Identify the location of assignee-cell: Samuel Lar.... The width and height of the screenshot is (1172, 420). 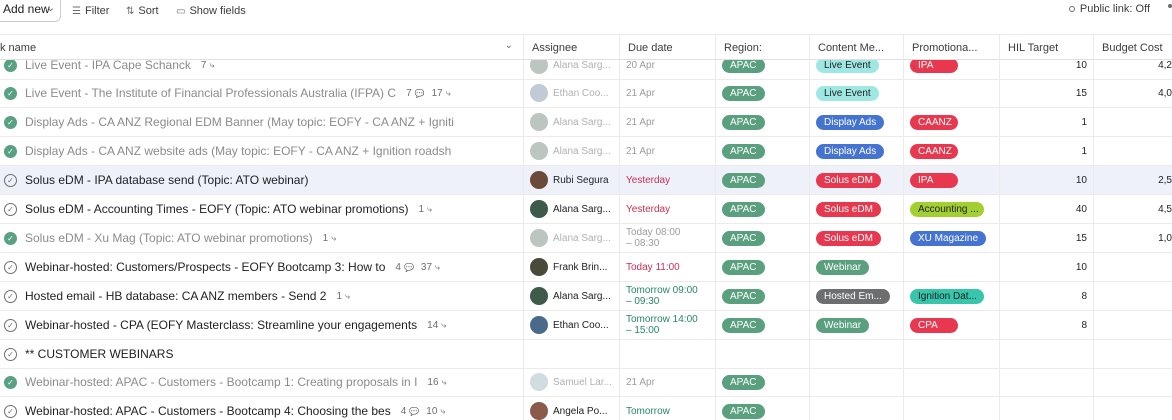
(572, 382).